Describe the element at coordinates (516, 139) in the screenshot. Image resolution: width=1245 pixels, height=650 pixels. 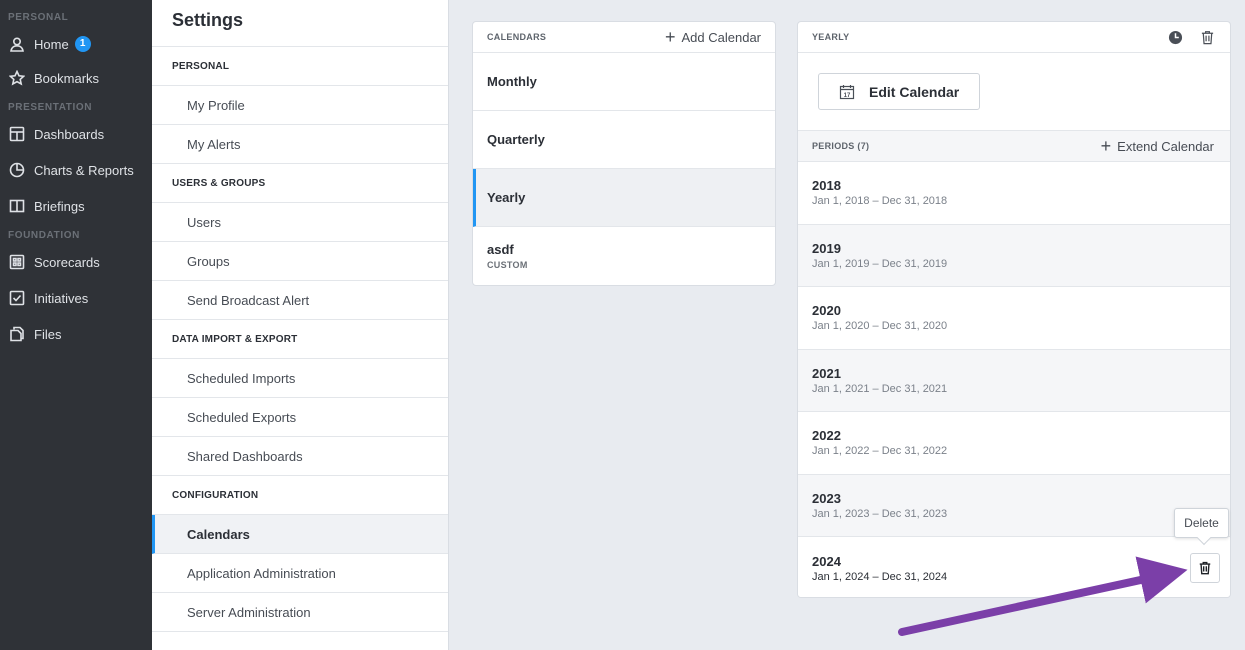
I see `calendar-name: Quarterly` at that location.